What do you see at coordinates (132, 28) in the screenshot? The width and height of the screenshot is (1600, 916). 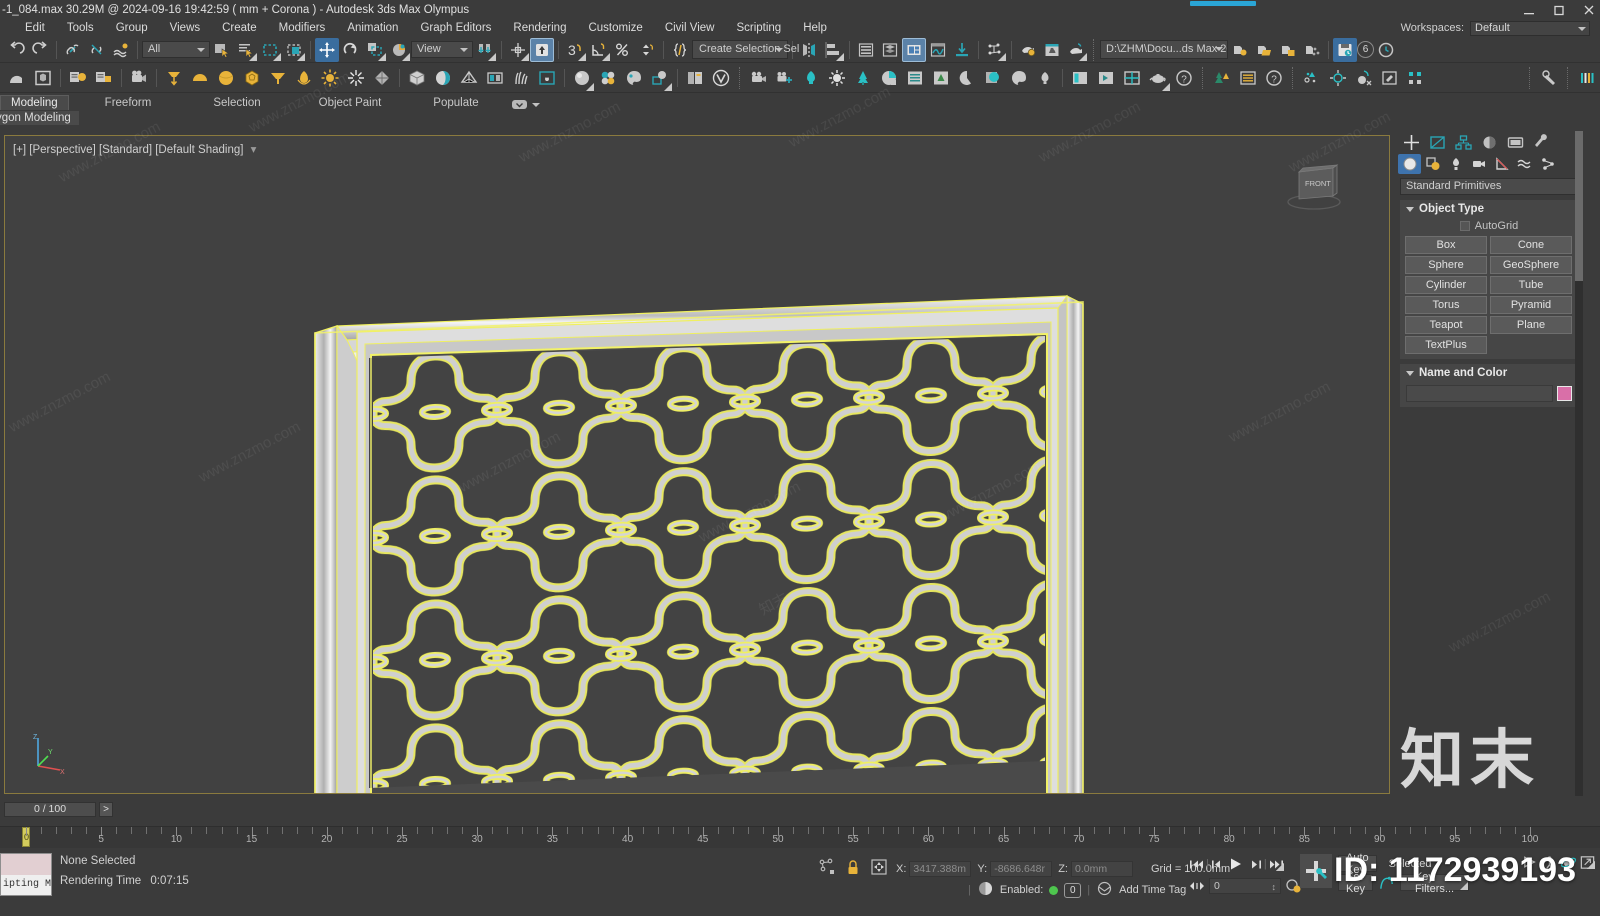 I see `menu-item-group: Group` at bounding box center [132, 28].